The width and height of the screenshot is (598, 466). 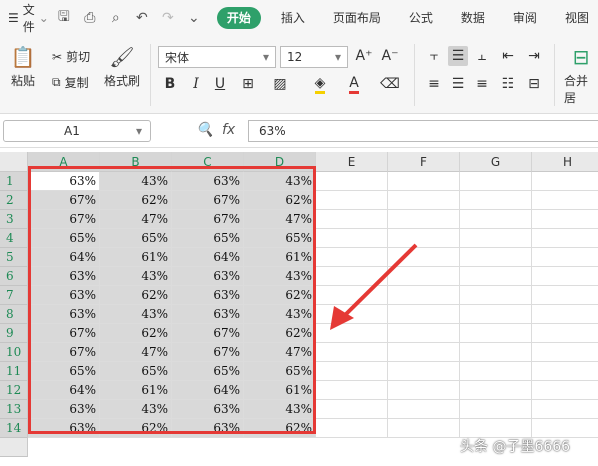 What do you see at coordinates (515, 447) in the screenshot?
I see `watermark: 头条 @子墨6666` at bounding box center [515, 447].